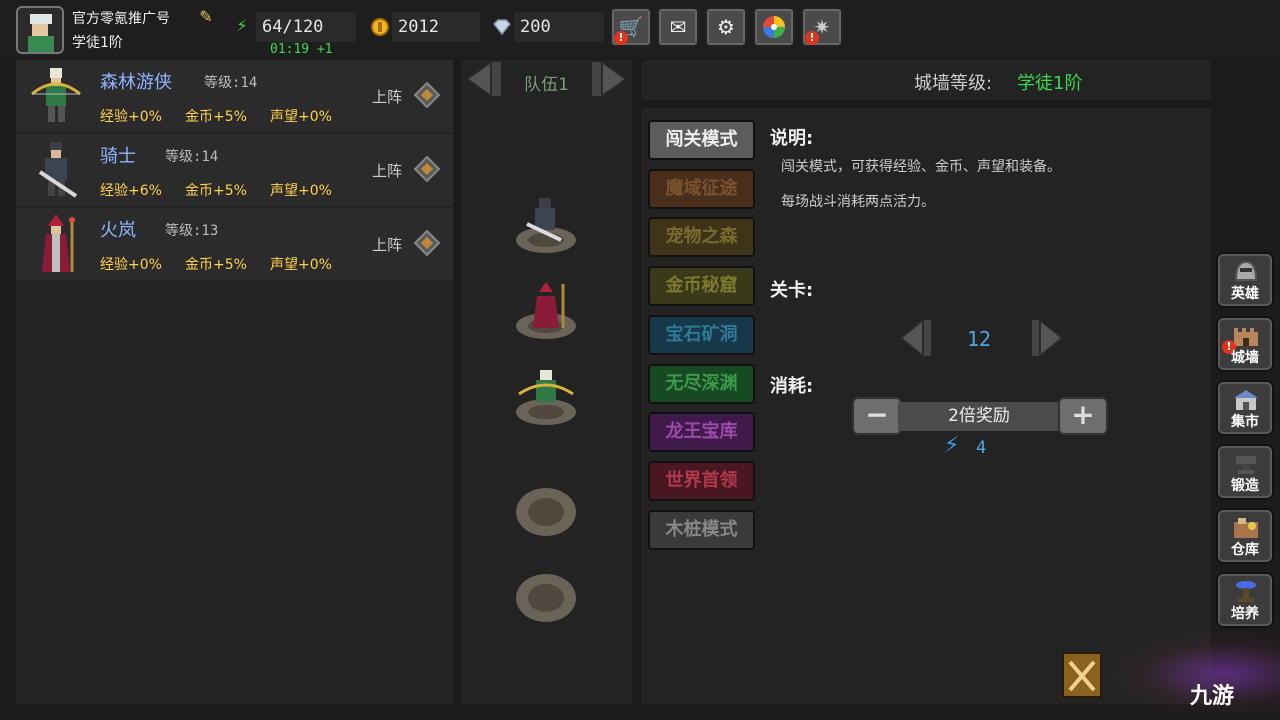  Describe the element at coordinates (701, 188) in the screenshot. I see `mode-button: 魔域征途` at that location.